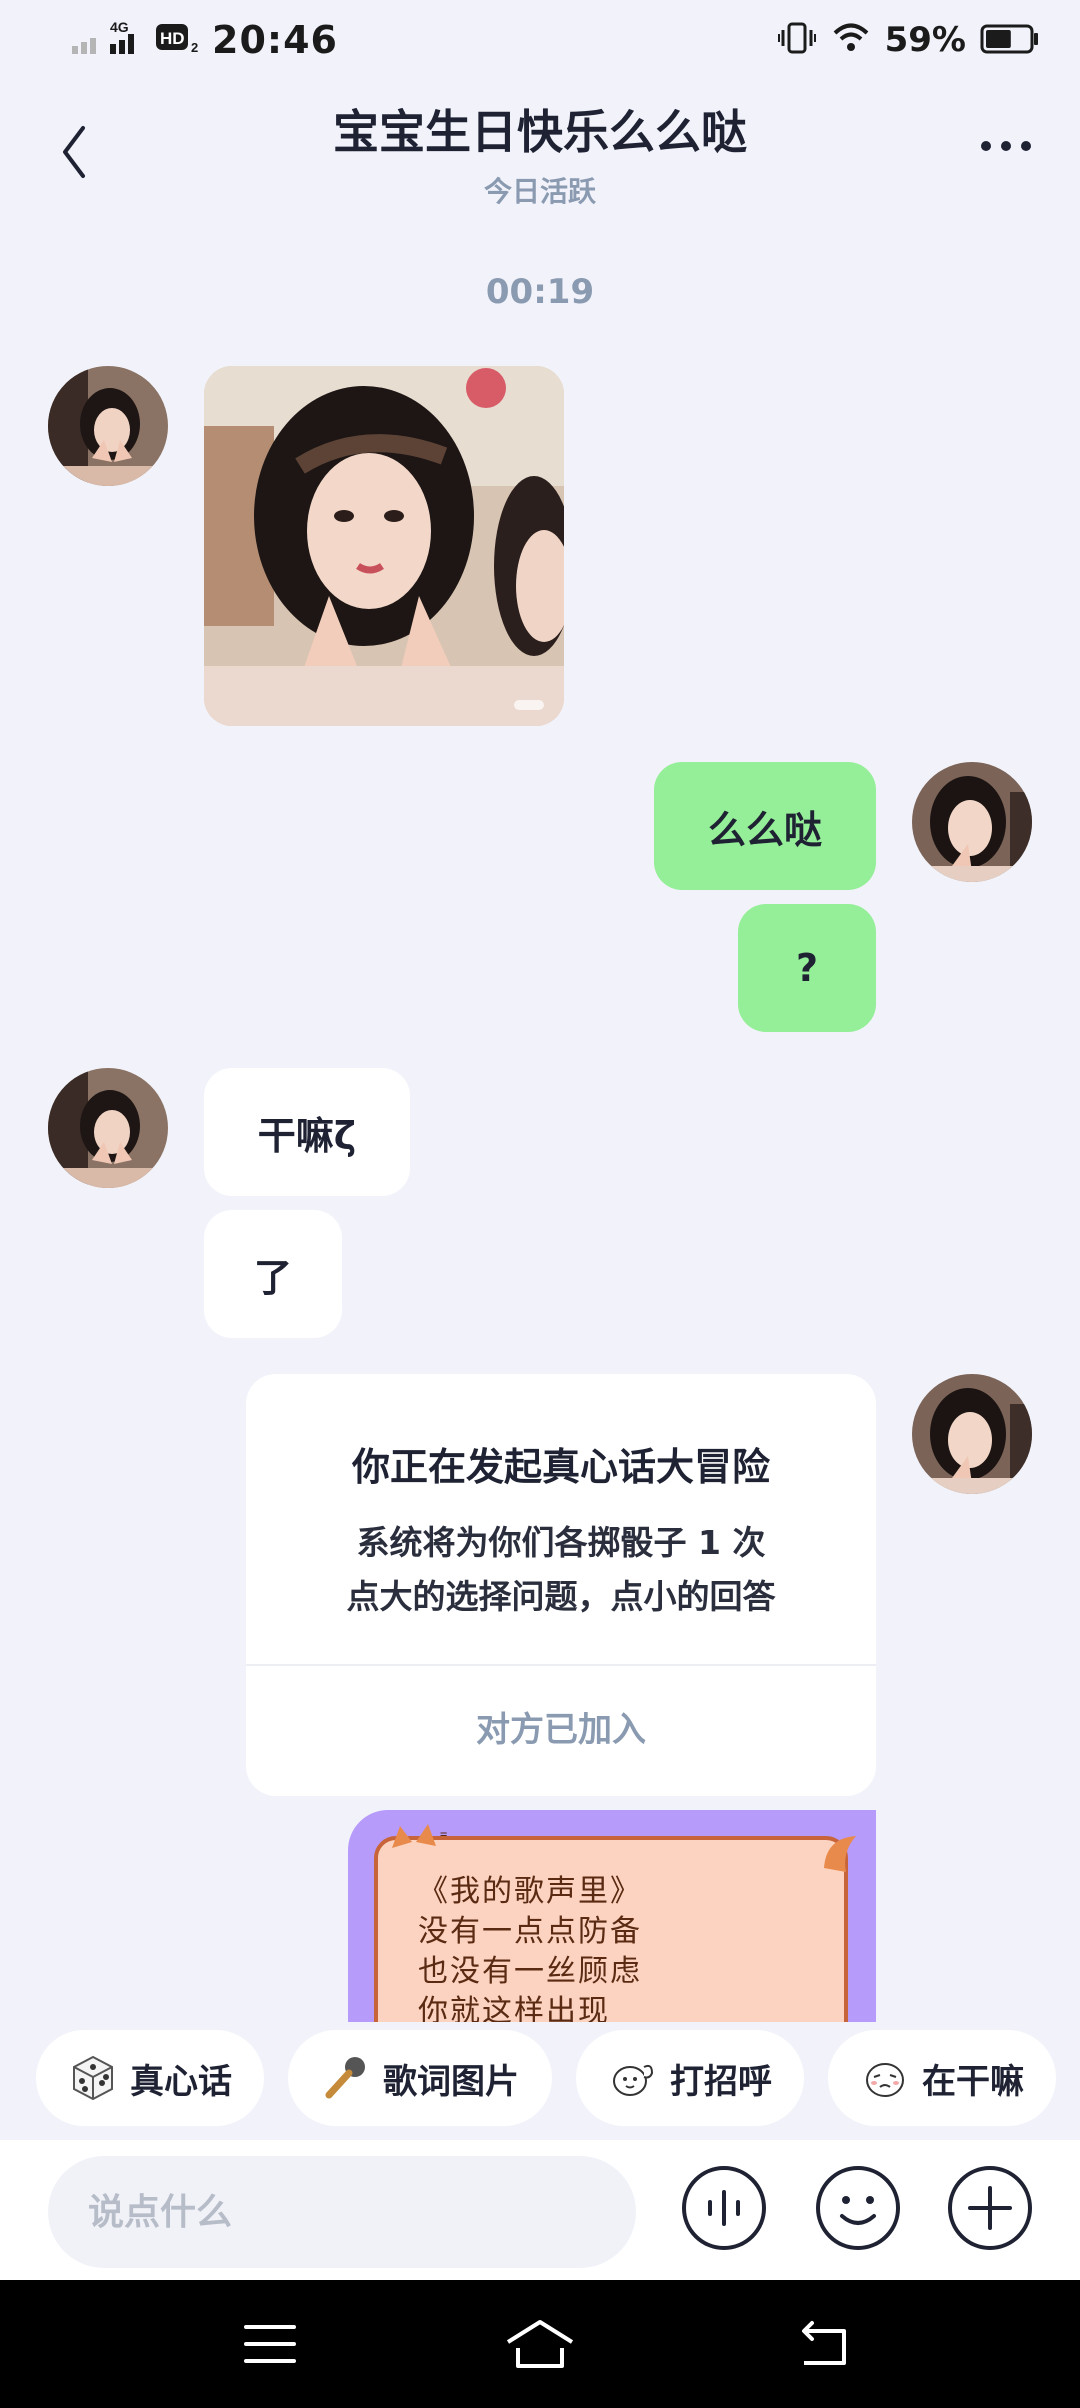 Image resolution: width=1080 pixels, height=2408 pixels. I want to click on cat-ears-icon: =, so click(419, 1836).